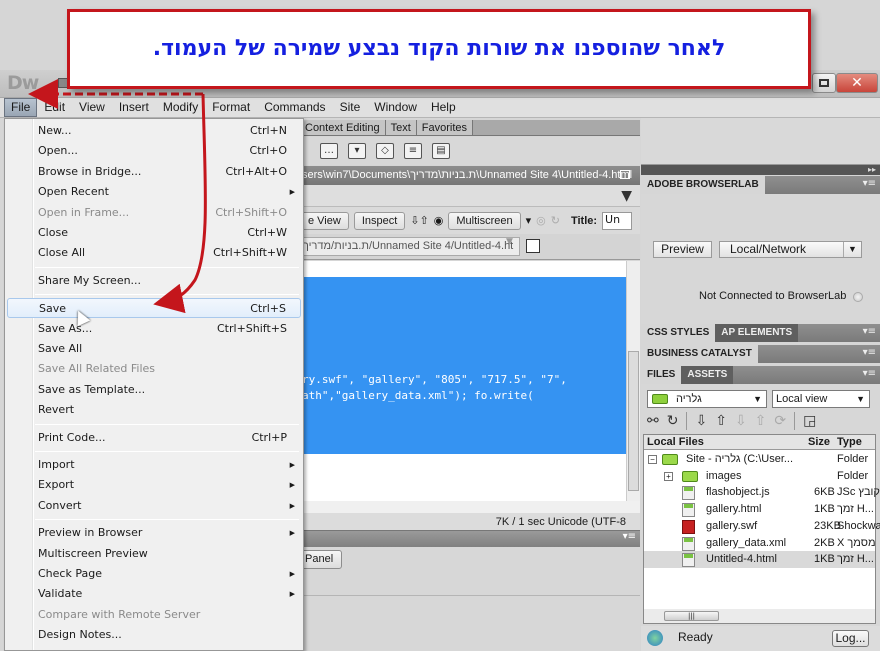 Image resolution: width=880 pixels, height=651 pixels. Describe the element at coordinates (682, 249) in the screenshot. I see `preview-button: Preview` at that location.